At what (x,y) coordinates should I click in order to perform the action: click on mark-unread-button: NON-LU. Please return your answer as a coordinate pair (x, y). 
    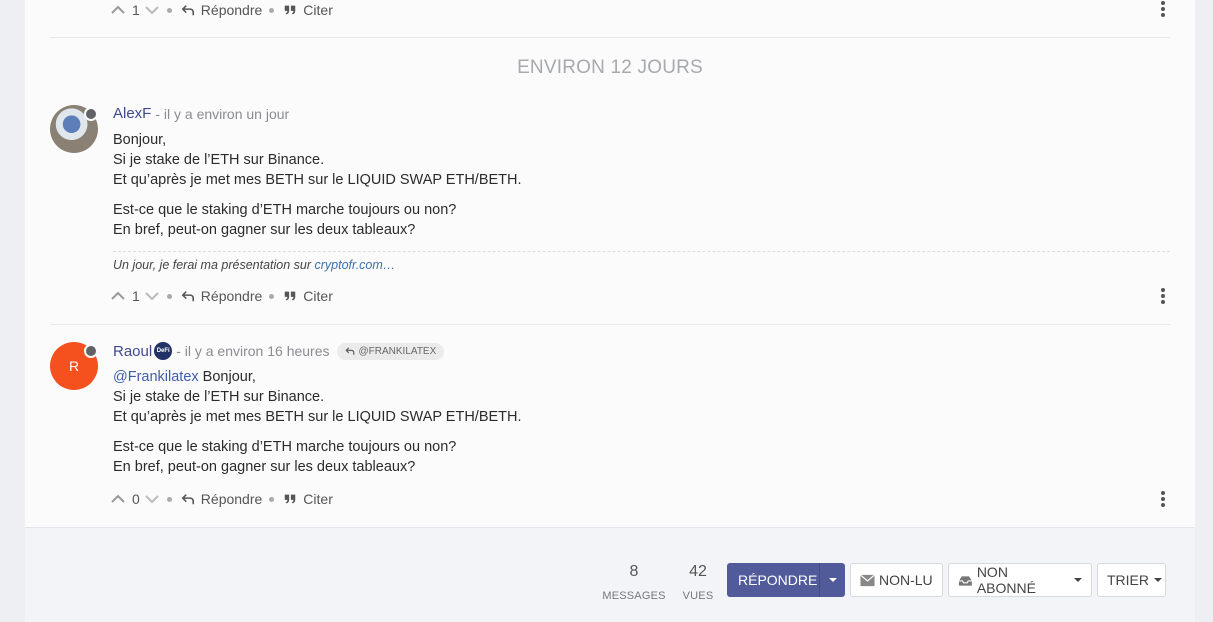
    Looking at the image, I should click on (896, 580).